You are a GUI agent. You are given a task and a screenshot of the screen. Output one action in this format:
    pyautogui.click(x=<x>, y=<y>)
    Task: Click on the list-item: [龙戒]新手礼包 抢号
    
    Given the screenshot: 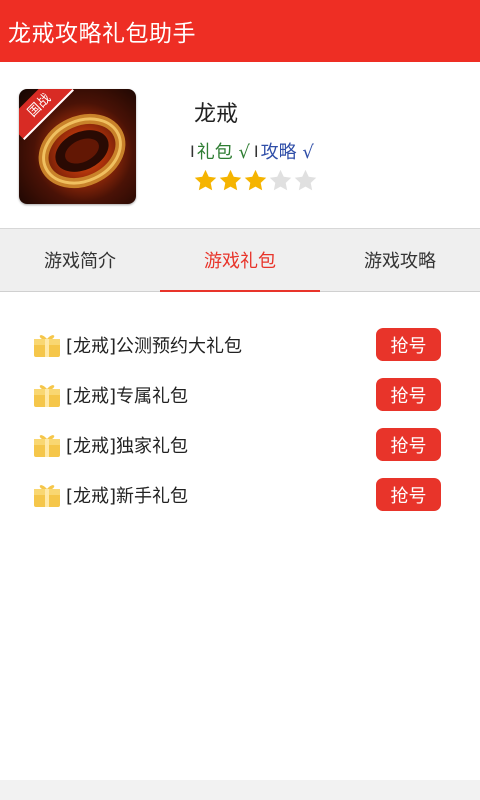 What is the action you would take?
    pyautogui.click(x=240, y=495)
    